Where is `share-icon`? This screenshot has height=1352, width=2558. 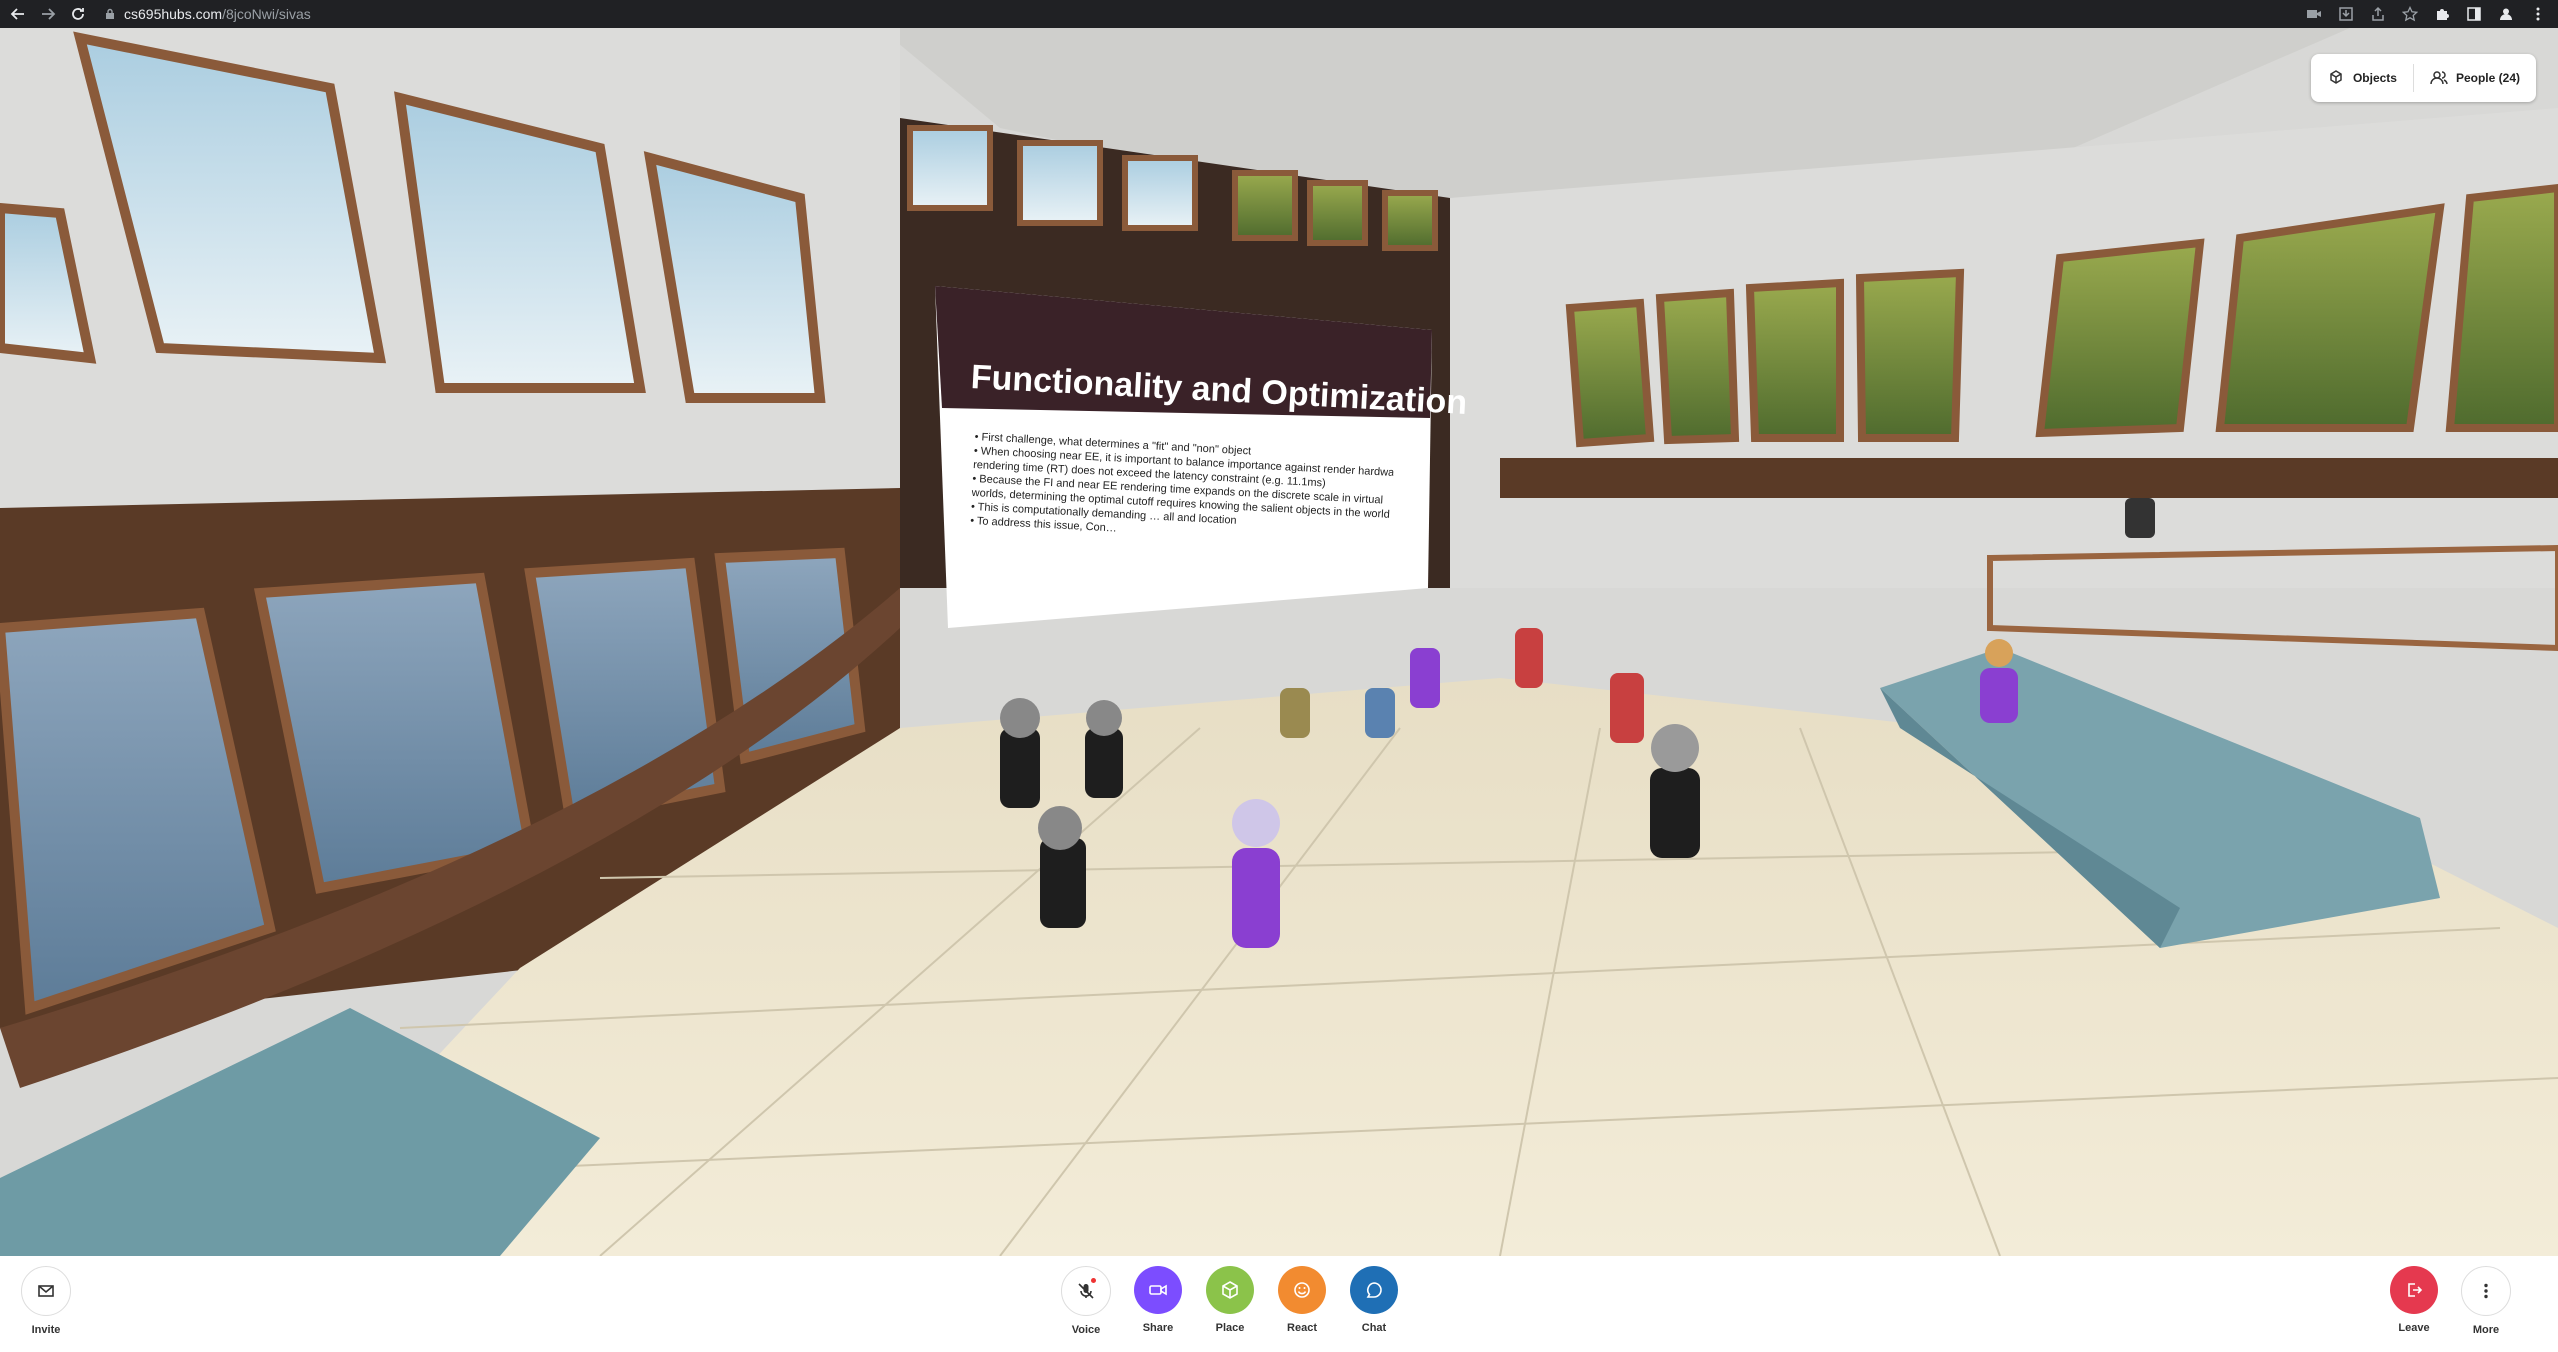 share-icon is located at coordinates (2378, 13).